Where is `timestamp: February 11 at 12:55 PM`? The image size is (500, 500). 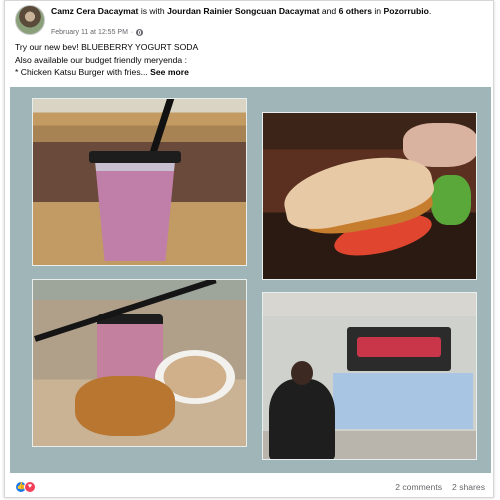 timestamp: February 11 at 12:55 PM is located at coordinates (89, 32).